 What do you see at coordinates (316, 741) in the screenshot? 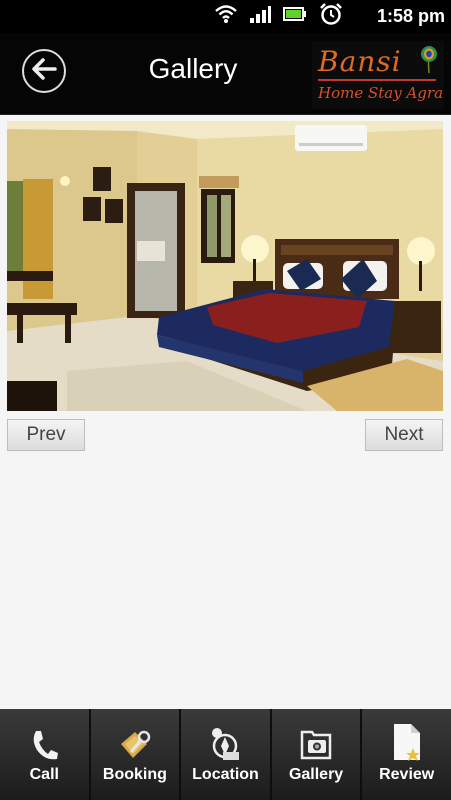
I see `camera-icon` at bounding box center [316, 741].